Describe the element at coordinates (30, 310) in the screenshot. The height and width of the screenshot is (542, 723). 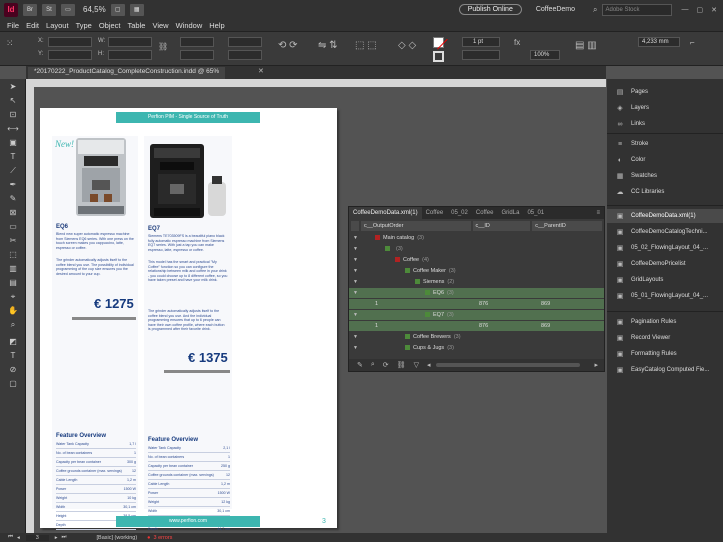
I see `vertical-ruler` at that location.